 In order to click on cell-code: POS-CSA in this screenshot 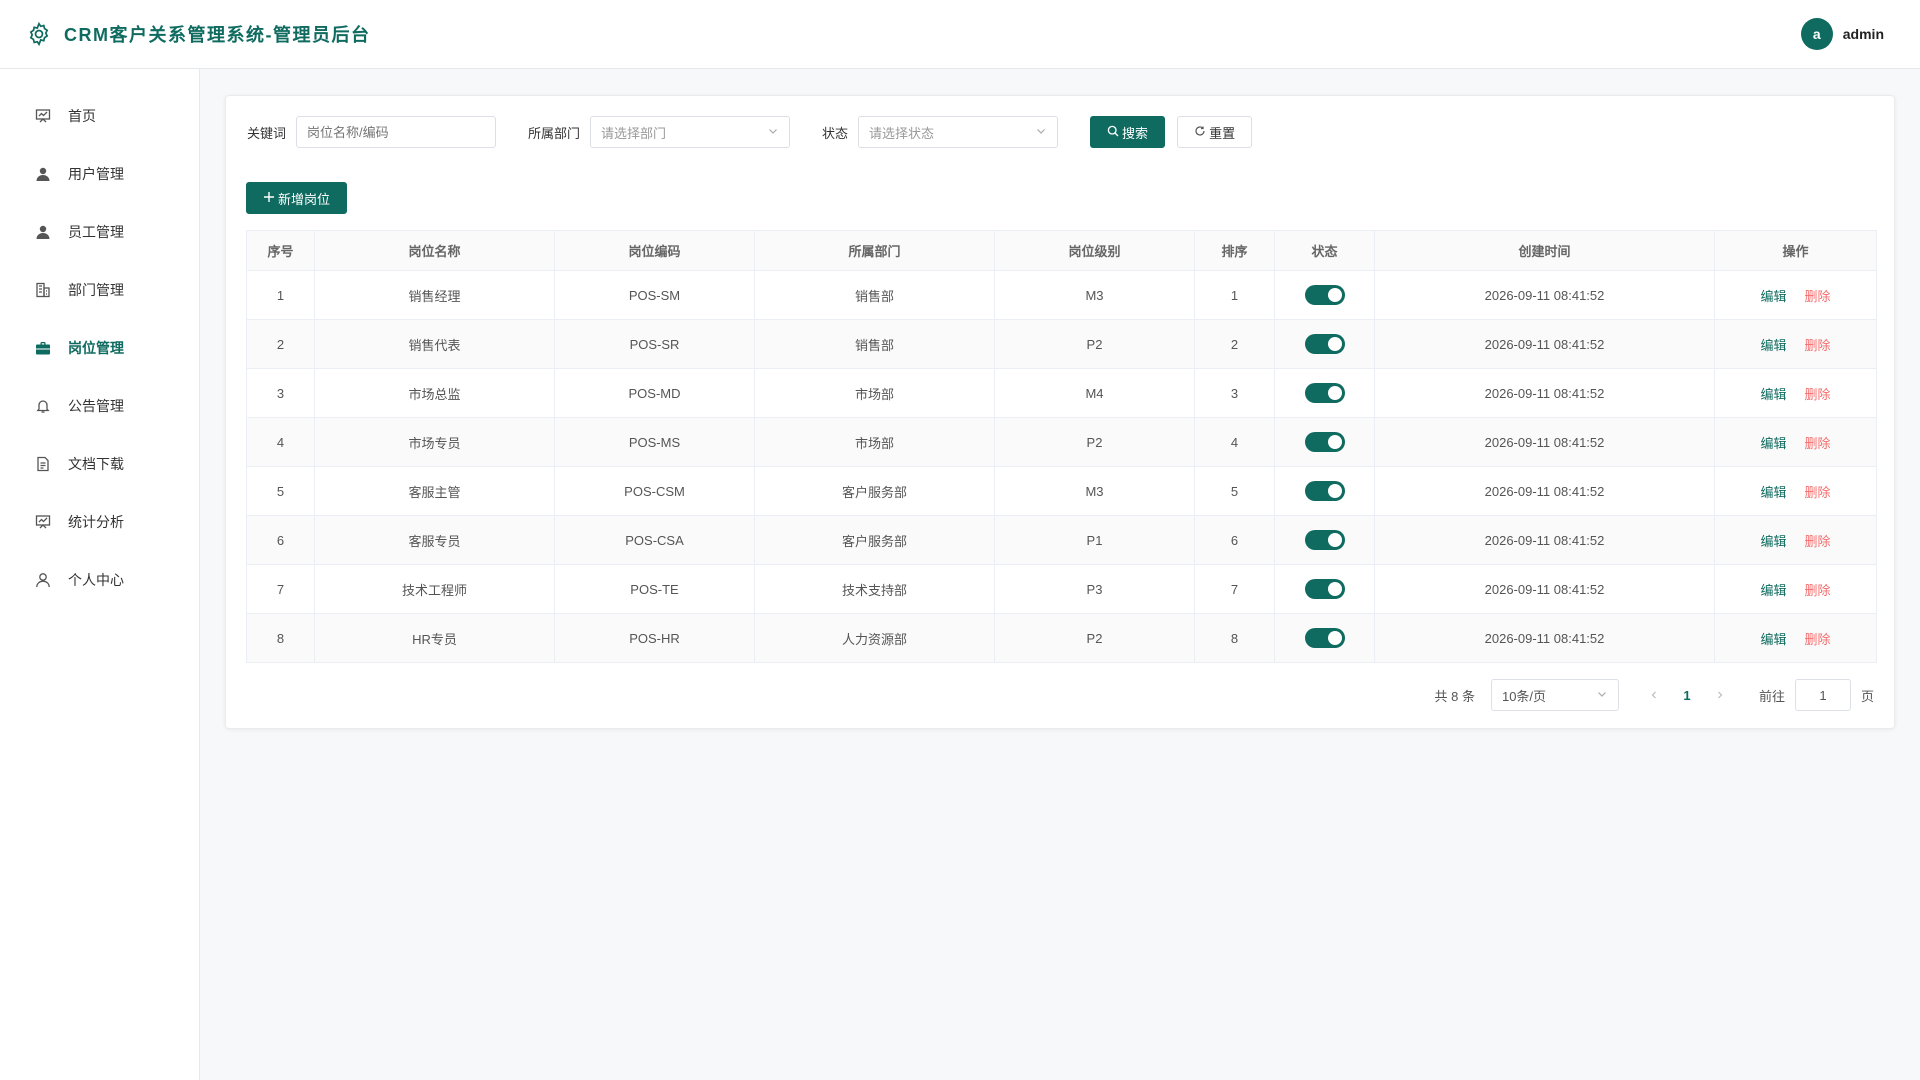, I will do `click(654, 540)`.